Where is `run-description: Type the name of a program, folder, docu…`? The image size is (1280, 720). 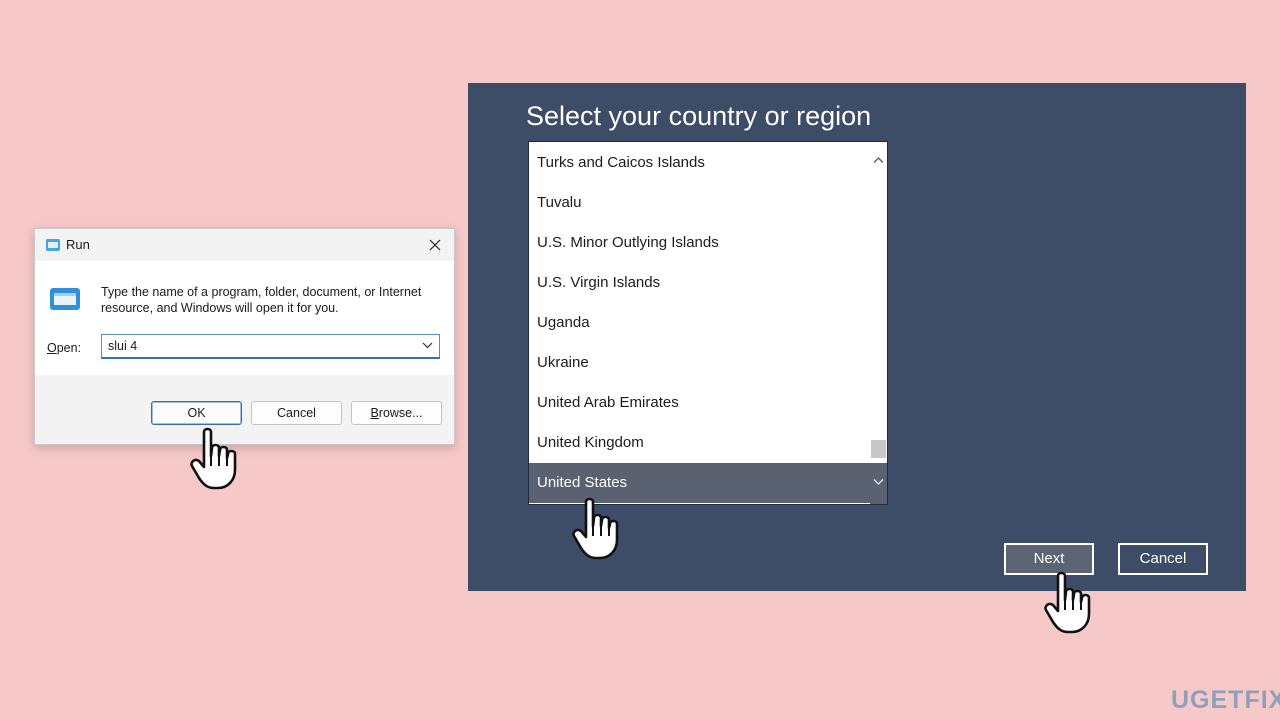 run-description: Type the name of a program, folder, docu… is located at coordinates (261, 300).